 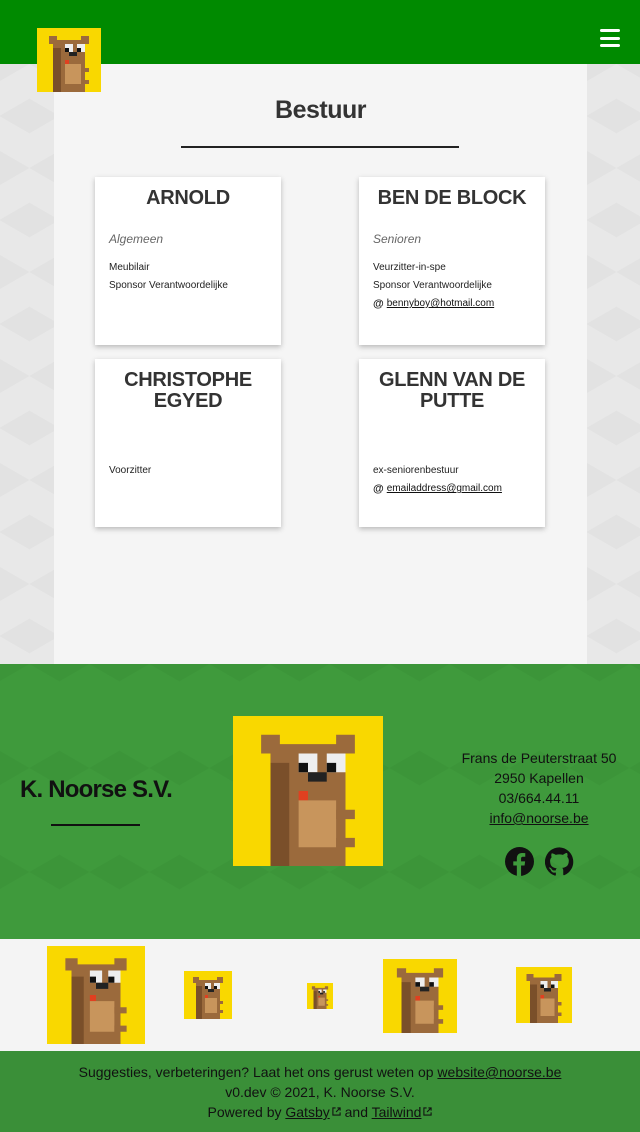 I want to click on and-text: and, so click(x=356, y=1112).